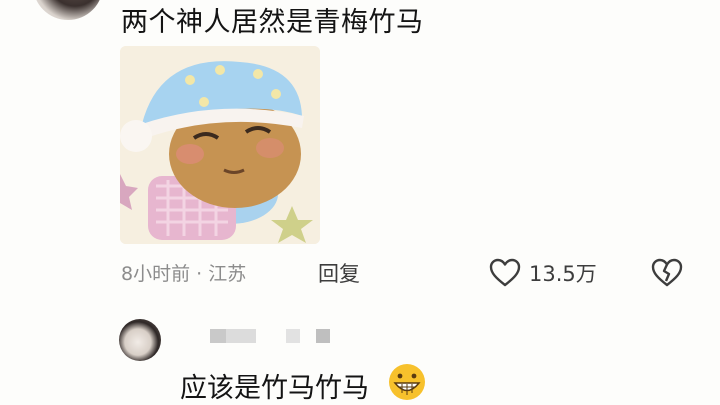 Image resolution: width=720 pixels, height=405 pixels. What do you see at coordinates (140, 340) in the screenshot?
I see `reply-avatar` at bounding box center [140, 340].